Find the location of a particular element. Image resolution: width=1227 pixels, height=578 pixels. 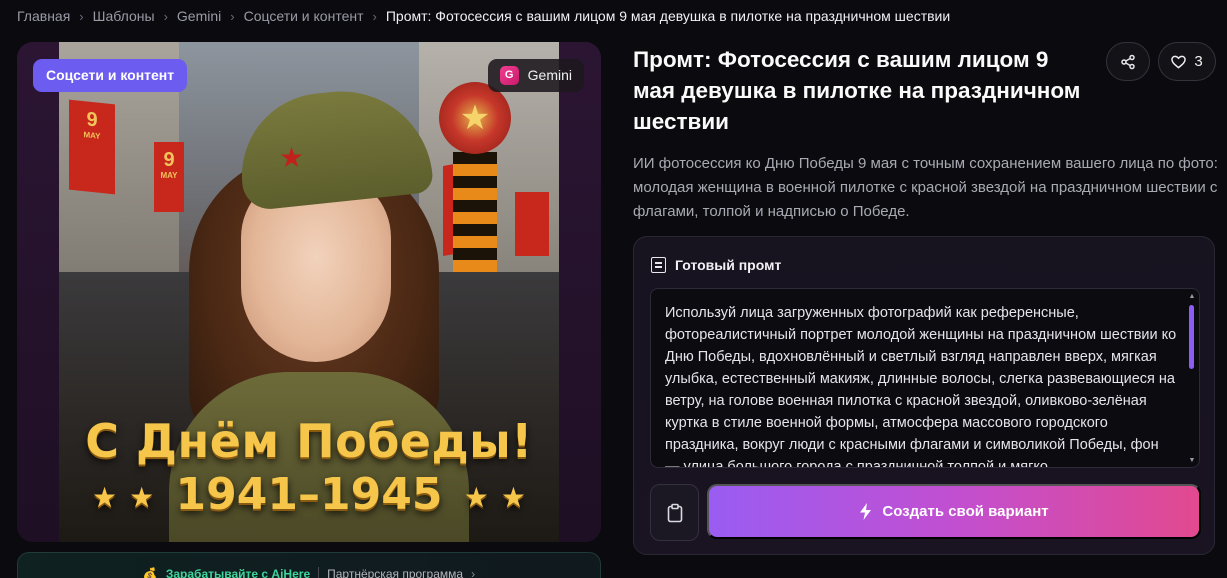

document-icon is located at coordinates (658, 265).